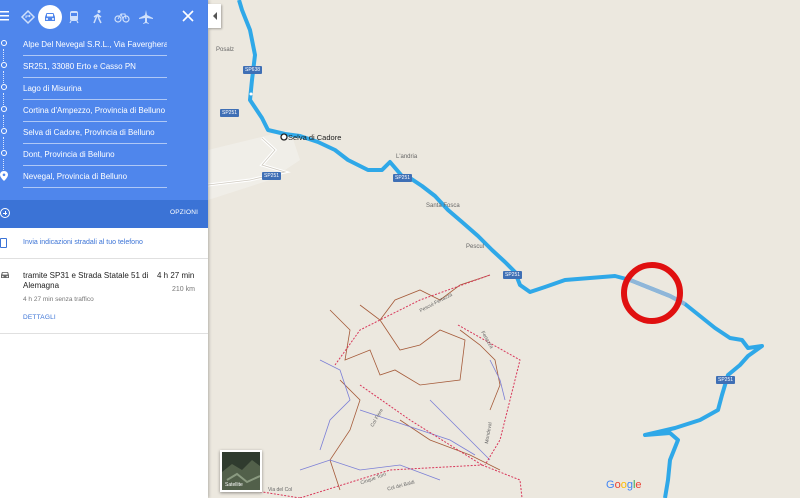  I want to click on mode-transit, so click(74, 17).